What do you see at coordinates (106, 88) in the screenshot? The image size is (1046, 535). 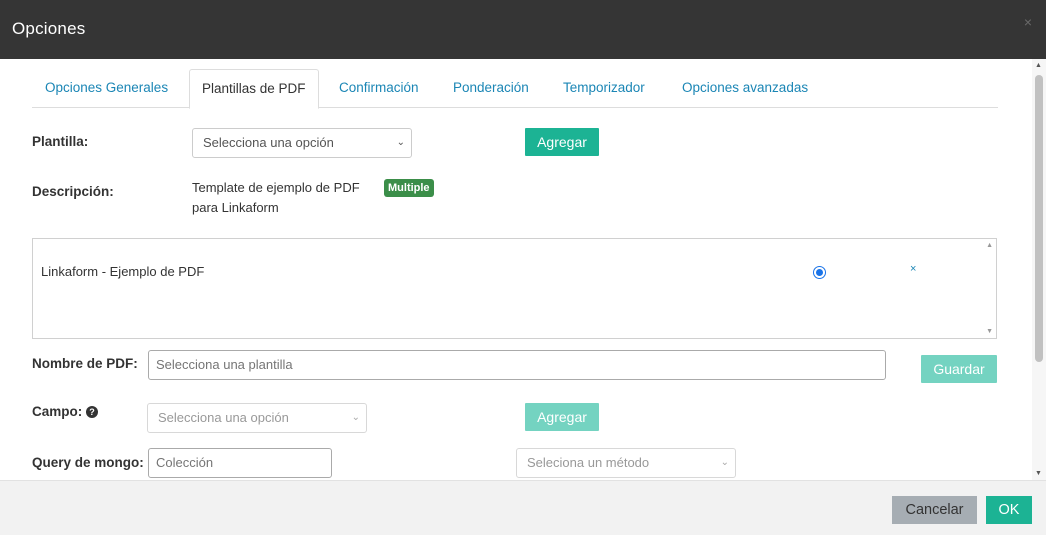 I see `tab-opciones-generales: Opciones Generales` at bounding box center [106, 88].